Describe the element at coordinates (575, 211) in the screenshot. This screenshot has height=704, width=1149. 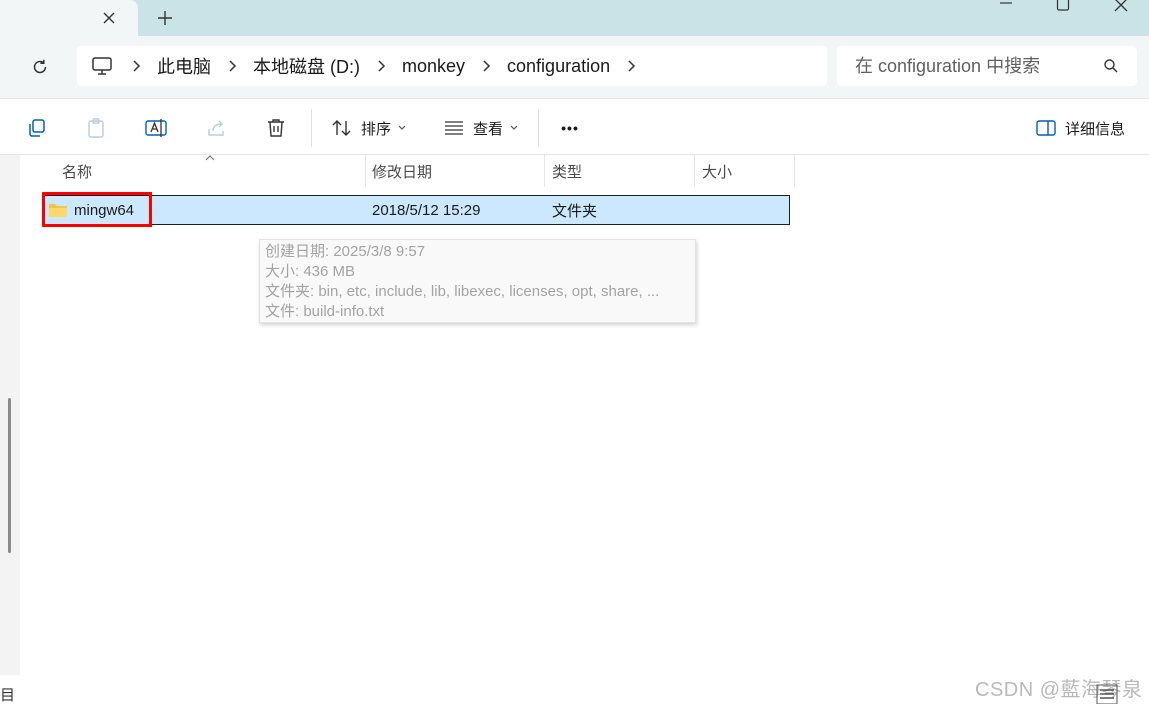
I see `file-type: 文件夹` at that location.